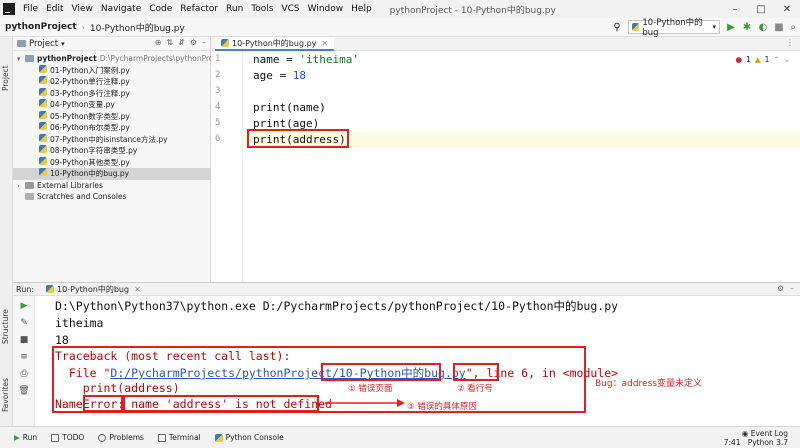 This screenshot has width=800, height=448. I want to click on project-tool-tab: Project, so click(5, 78).